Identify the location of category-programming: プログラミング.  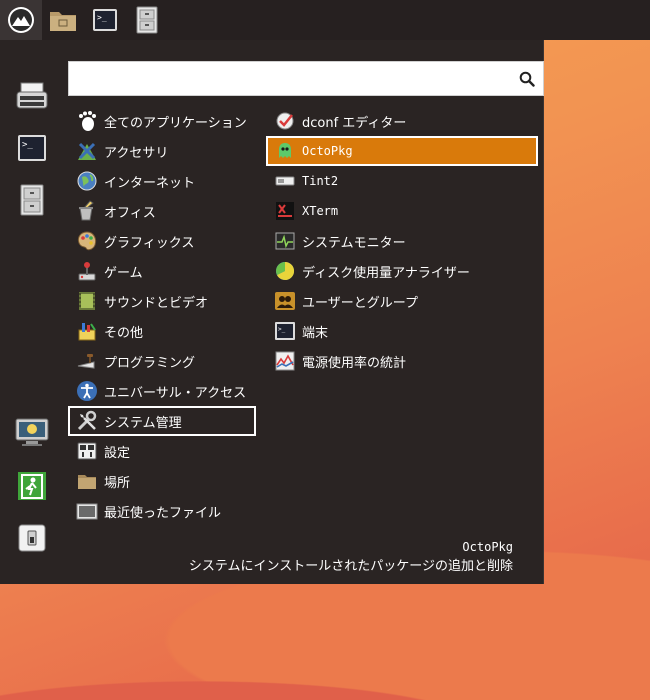
(162, 361).